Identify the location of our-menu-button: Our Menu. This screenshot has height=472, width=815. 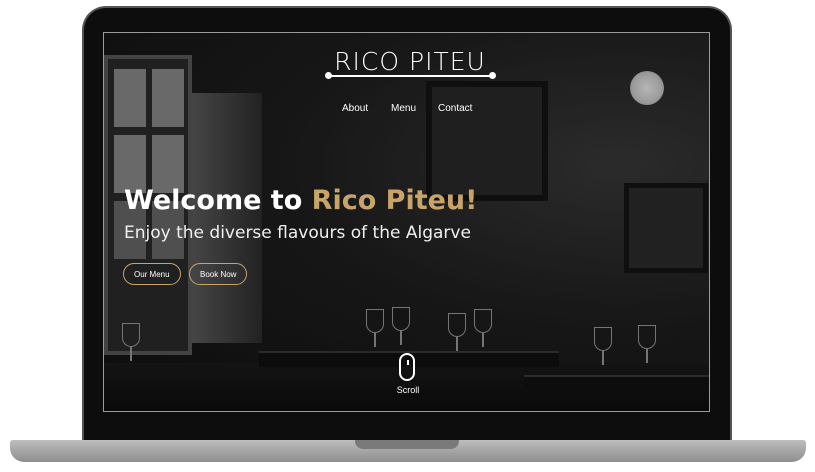
(152, 274).